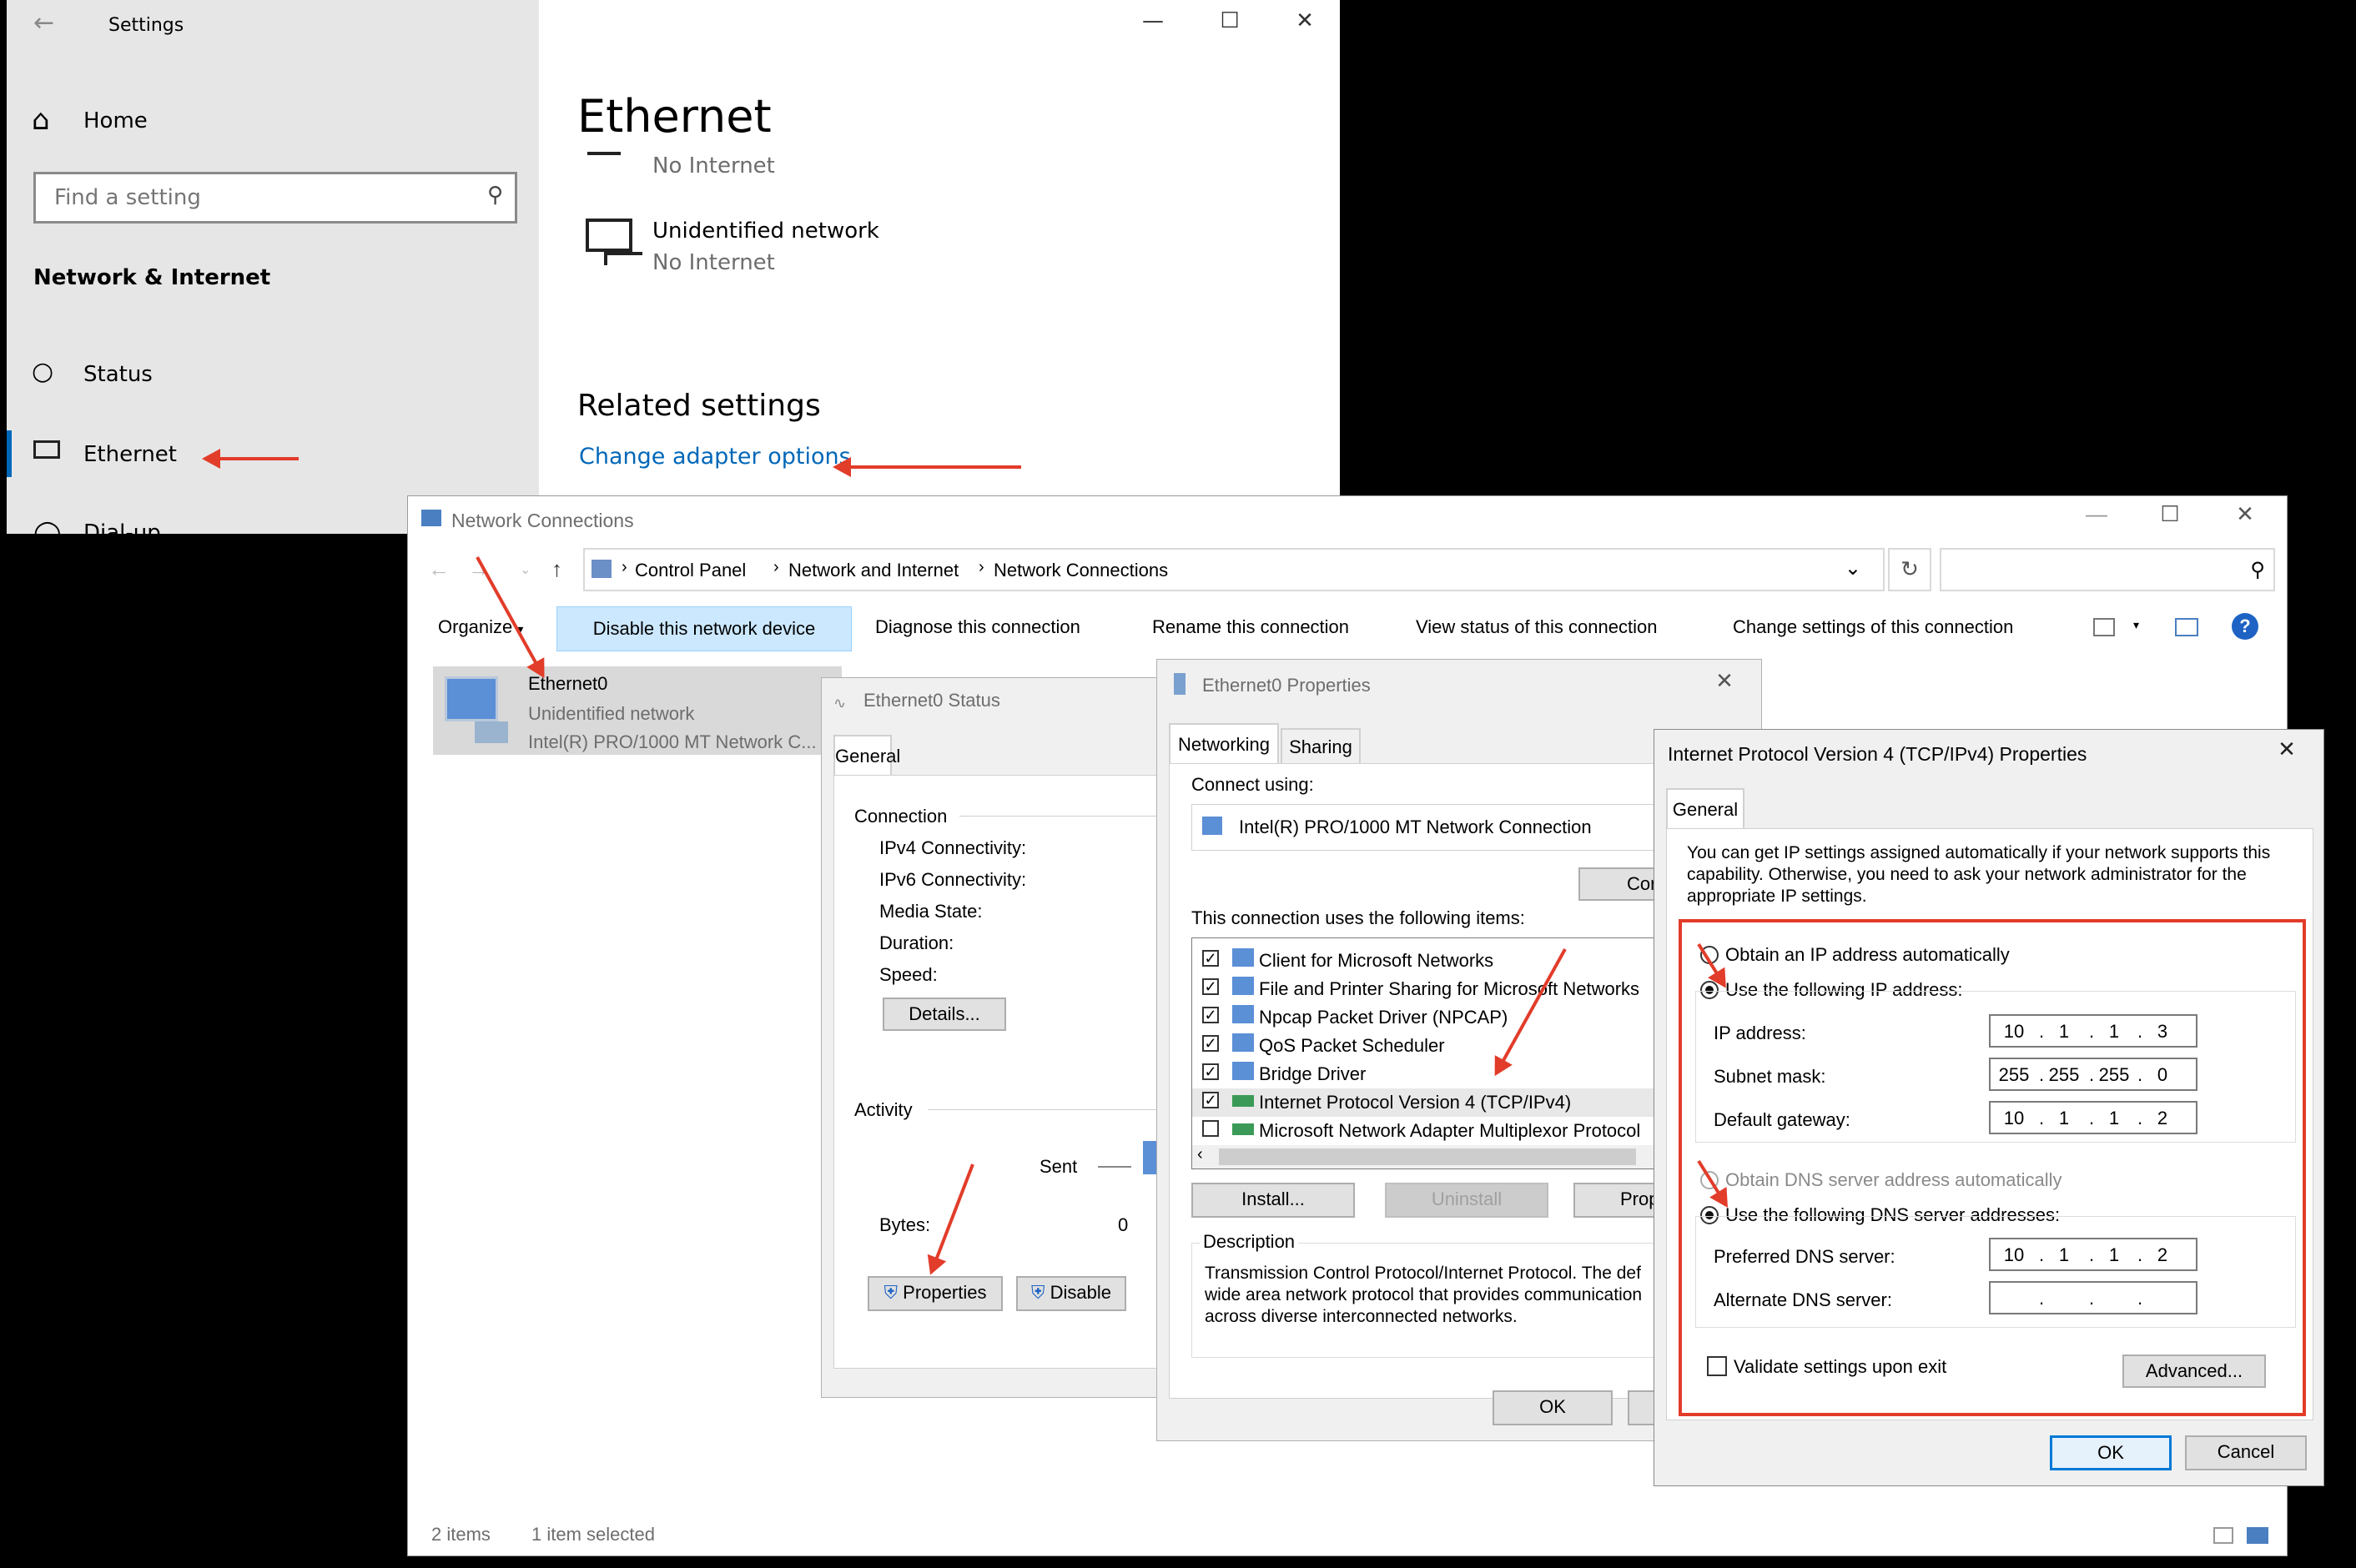 Image resolution: width=2356 pixels, height=1568 pixels. What do you see at coordinates (1853, 568) in the screenshot?
I see `address-dropdown-icon: ⌄` at bounding box center [1853, 568].